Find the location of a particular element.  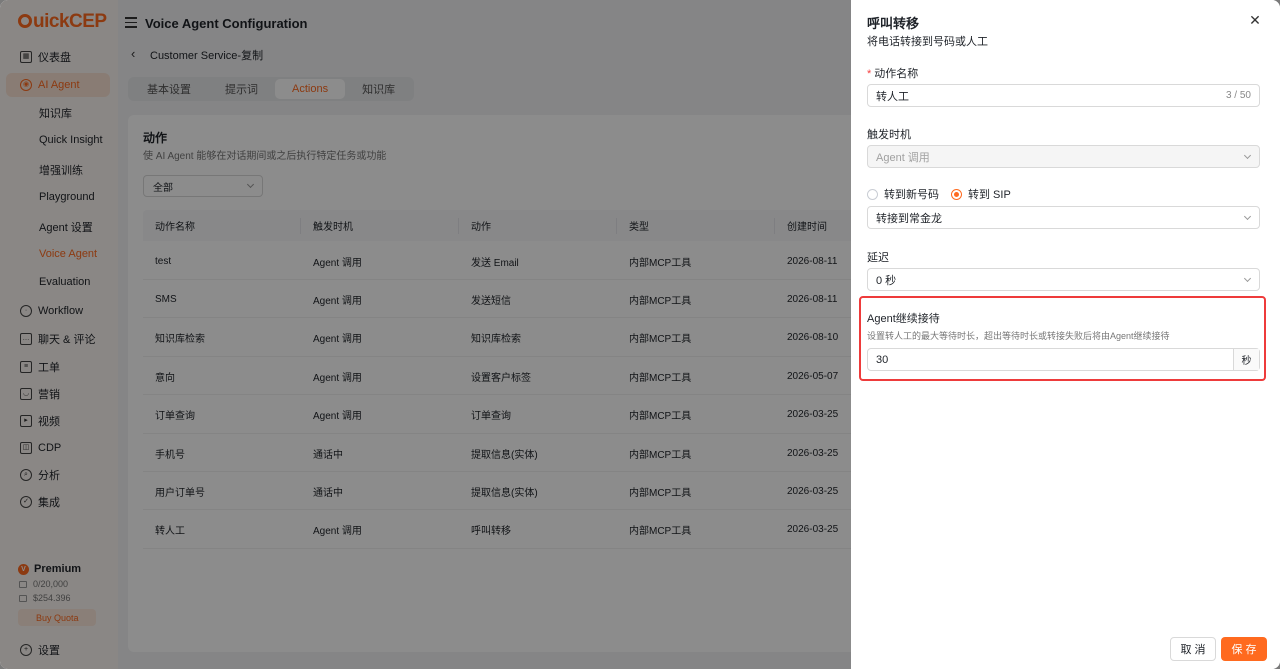

radio-sip is located at coordinates (956, 194).